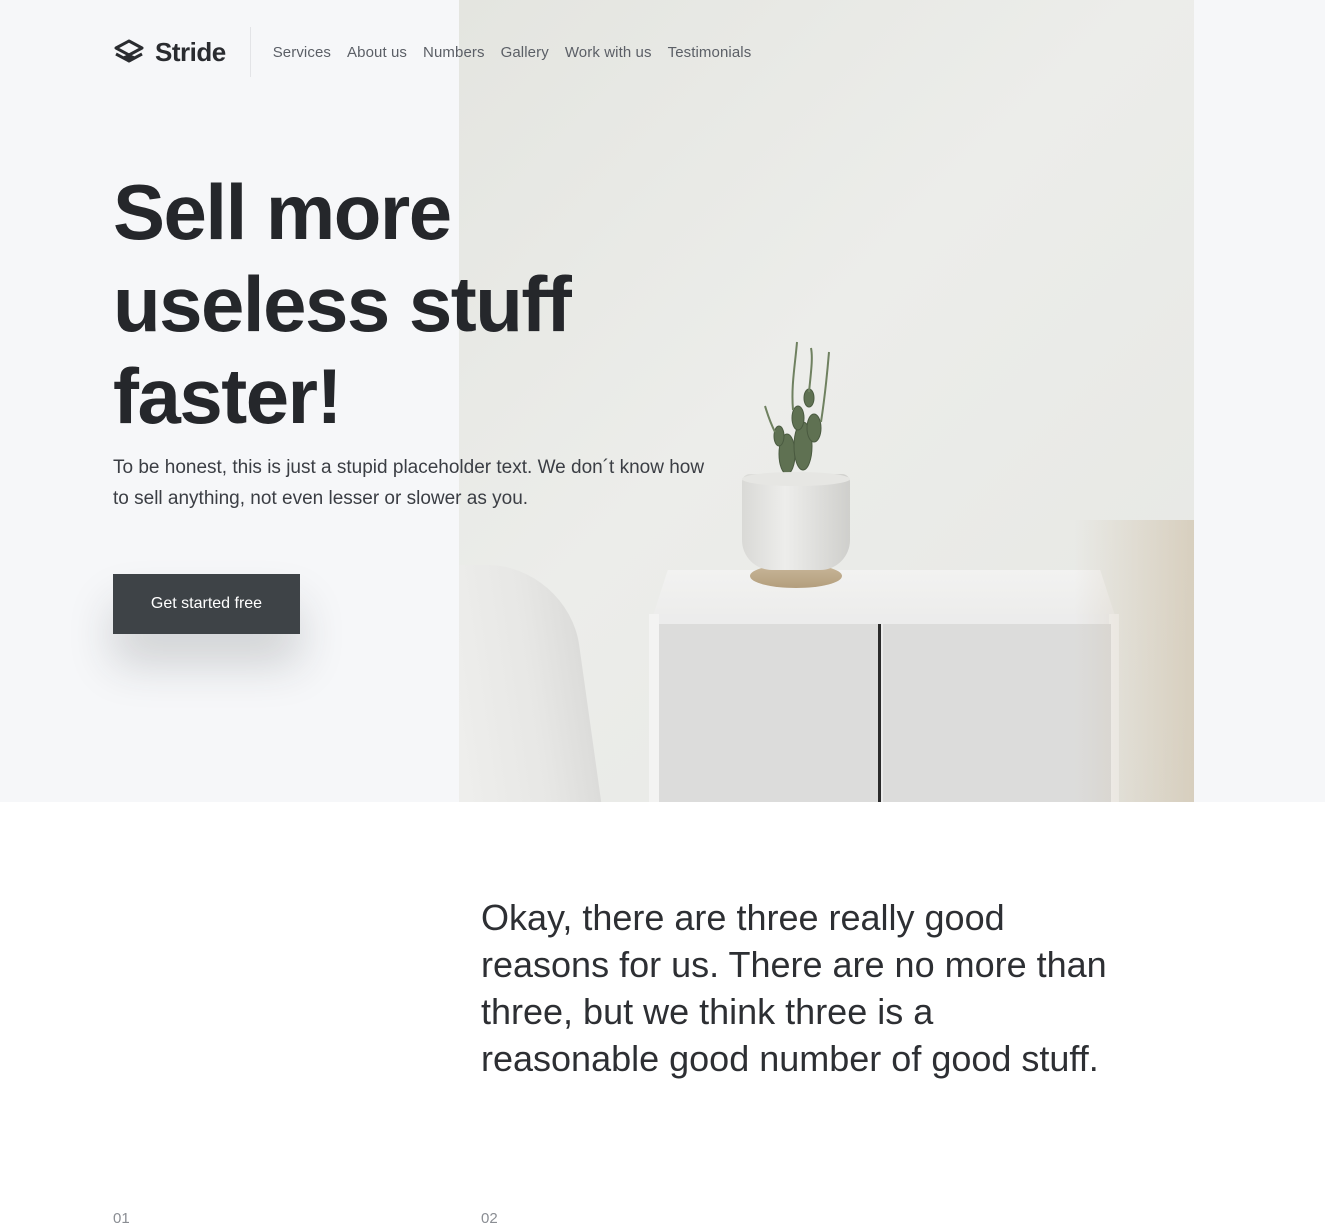  I want to click on hero-title: Sell more useless stuff faster!, so click(423, 304).